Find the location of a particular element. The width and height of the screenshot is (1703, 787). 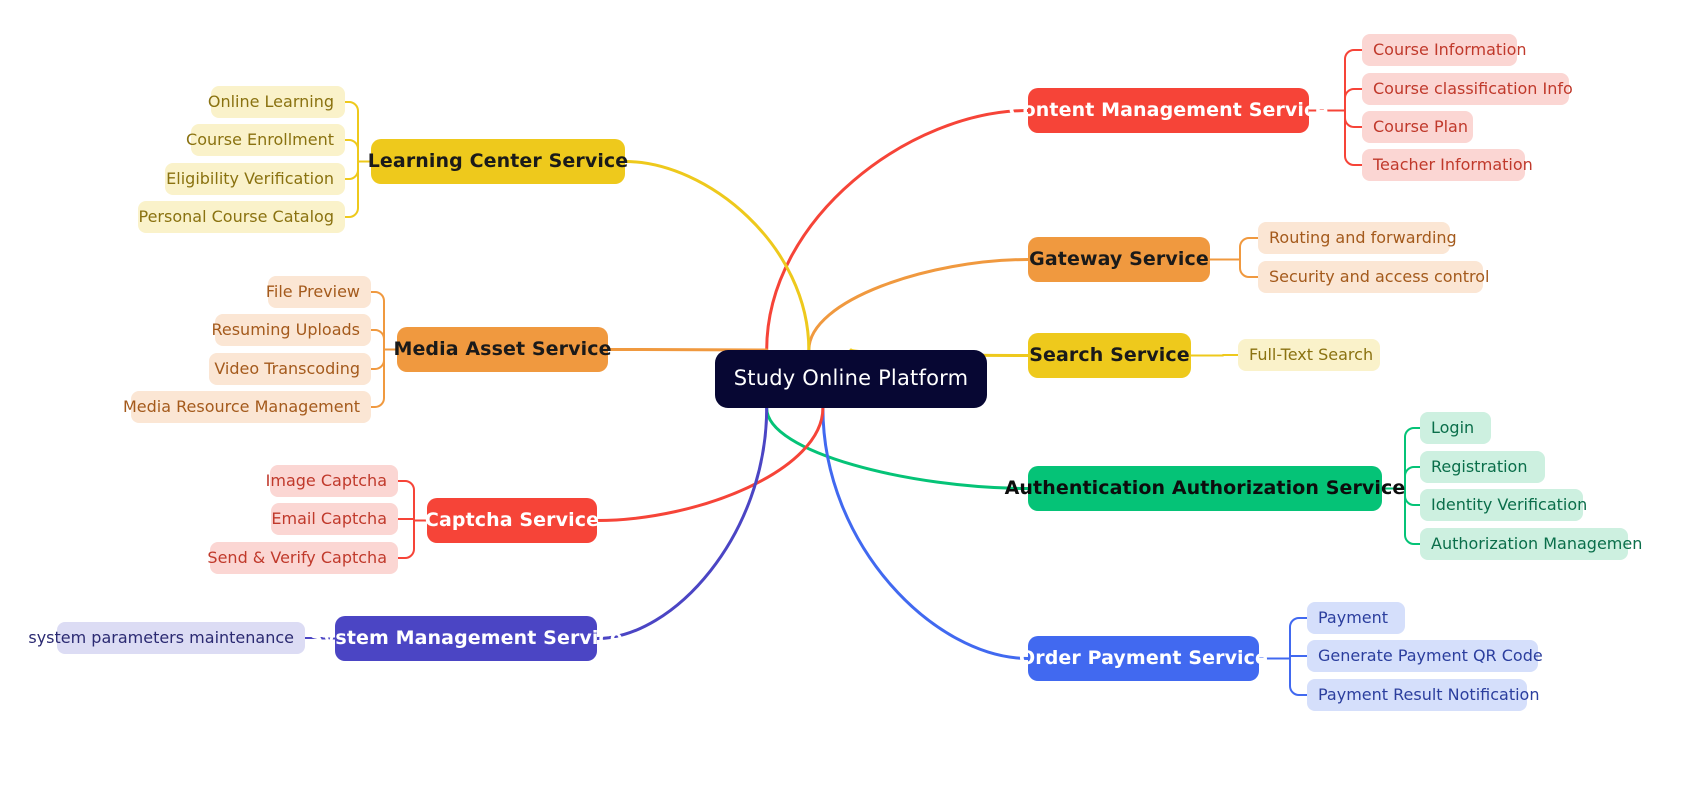

leaf-node-send-verify-captcha: Send & Verify Captcha is located at coordinates (302, 558).